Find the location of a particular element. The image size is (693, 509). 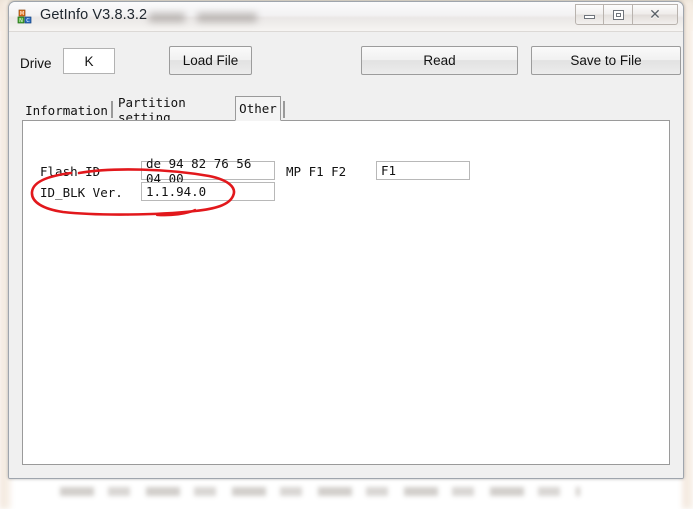

minimize-button is located at coordinates (589, 14).